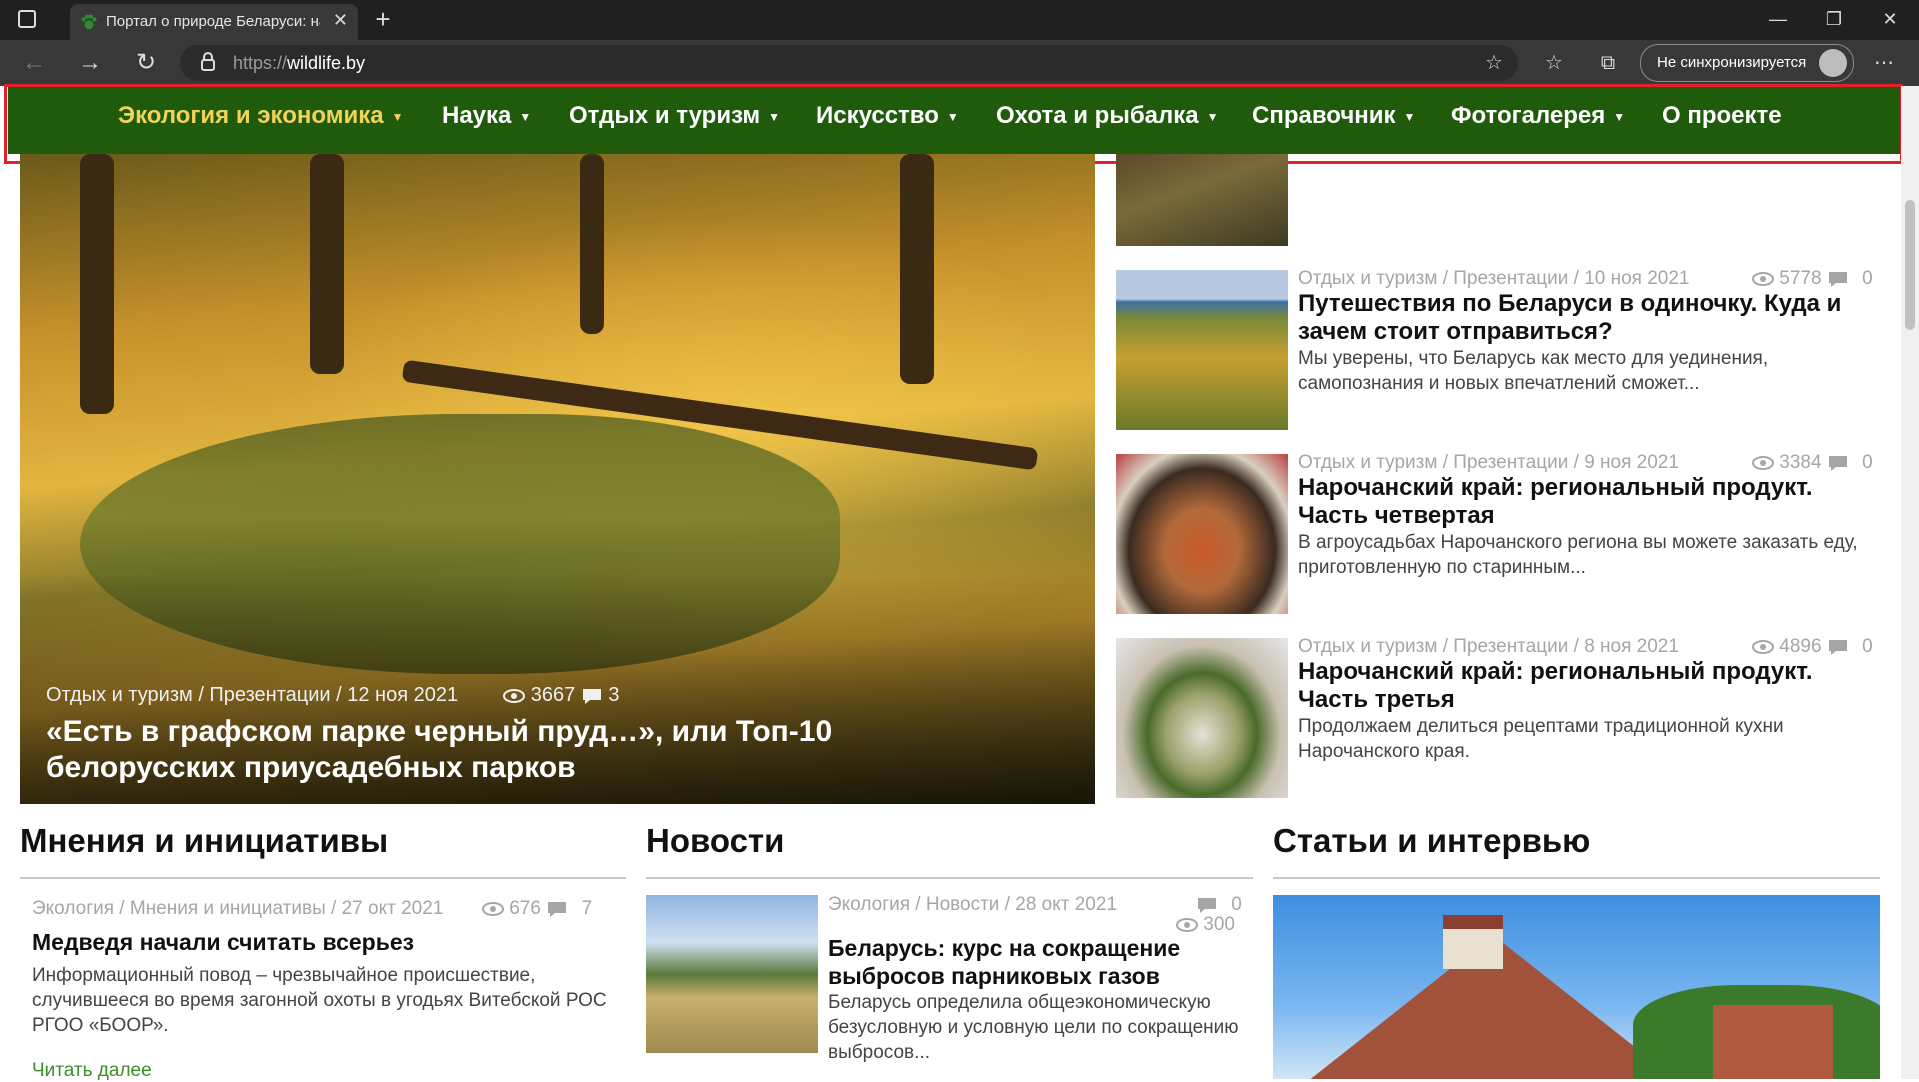 The image size is (1919, 1082). I want to click on back-icon: ←, so click(34, 63).